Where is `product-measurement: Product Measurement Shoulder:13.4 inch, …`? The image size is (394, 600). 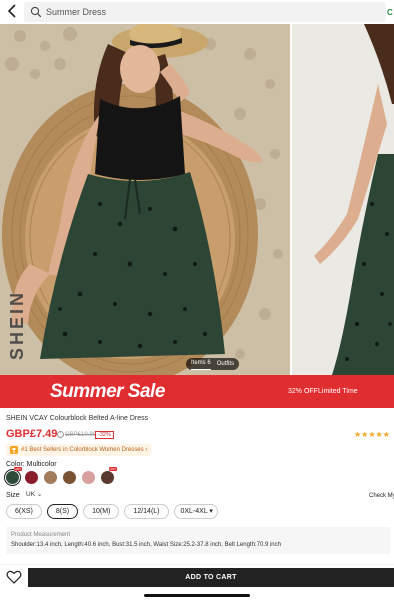 product-measurement: Product Measurement Shoulder:13.4 inch, … is located at coordinates (198, 540).